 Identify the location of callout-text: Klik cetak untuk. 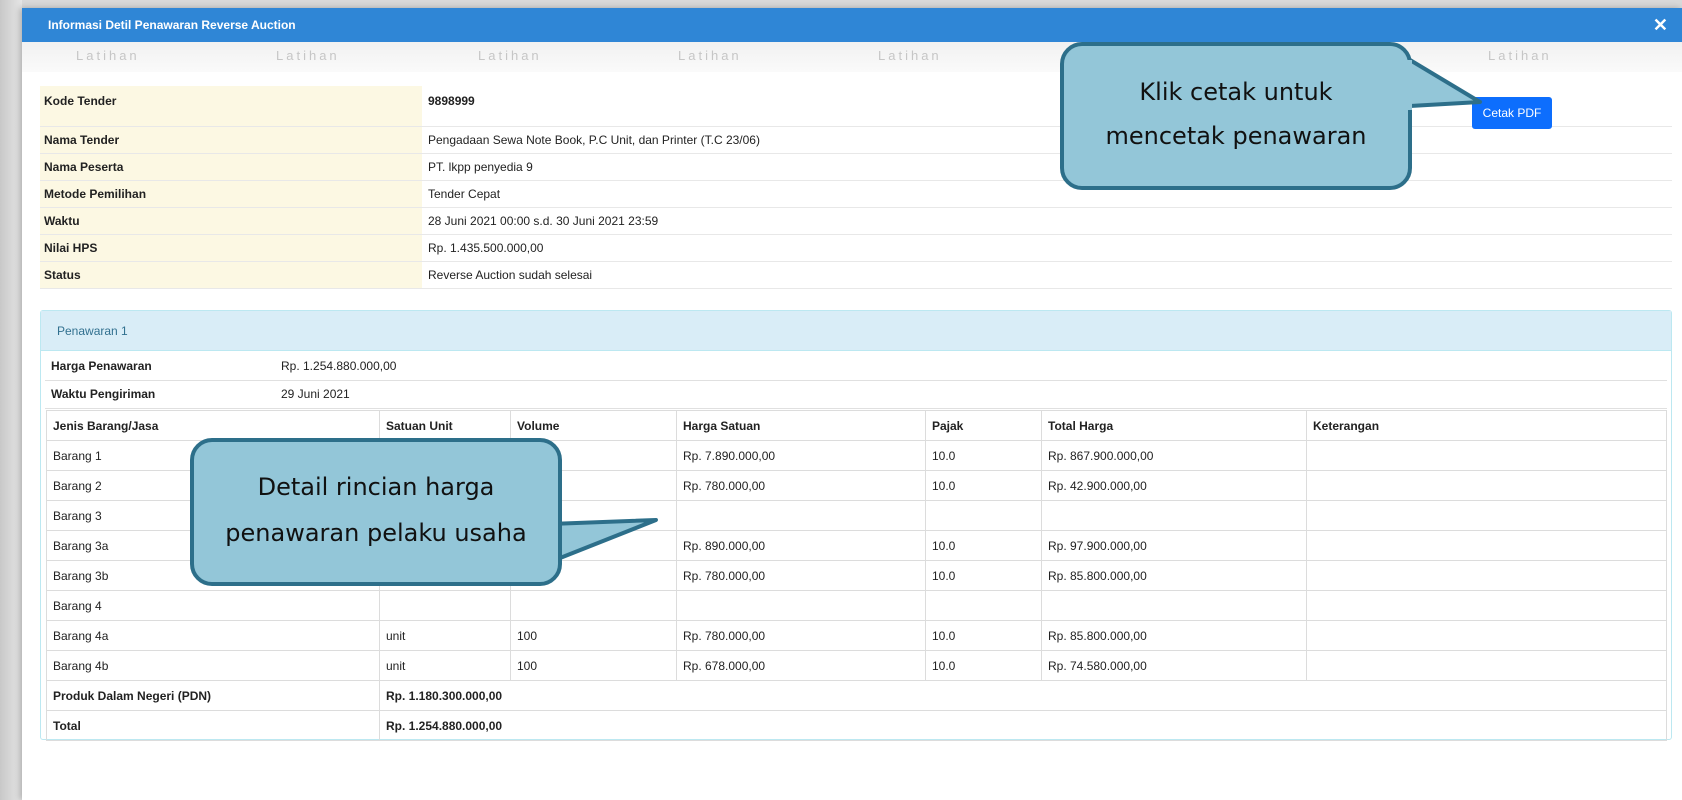
(1236, 92).